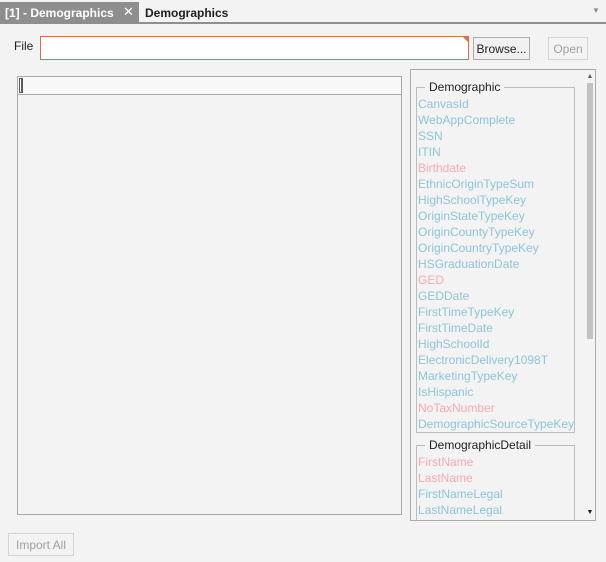 Image resolution: width=606 pixels, height=562 pixels. Describe the element at coordinates (496, 216) in the screenshot. I see `field-item: OriginStateTypeKey` at that location.